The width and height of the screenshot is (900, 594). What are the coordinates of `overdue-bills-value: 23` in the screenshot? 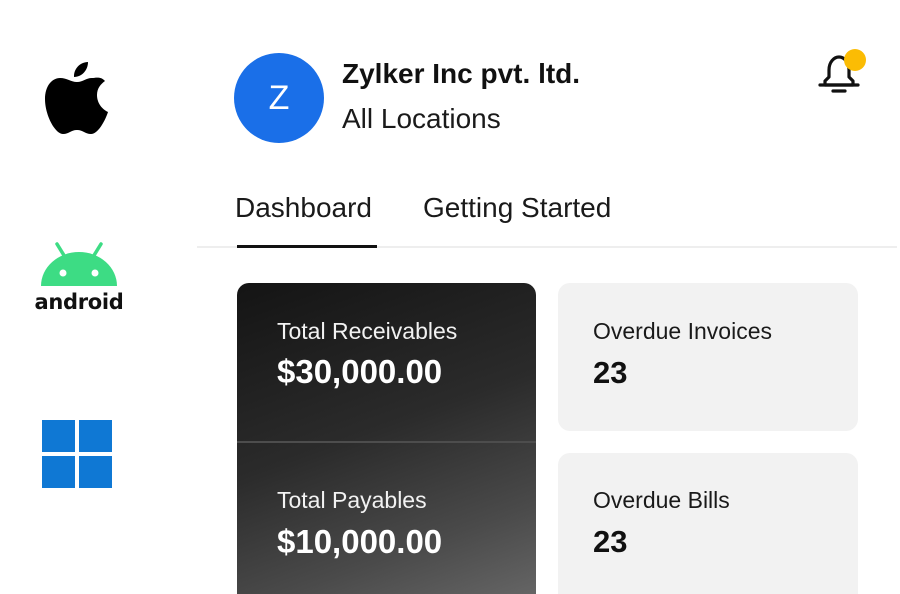 It's located at (610, 541).